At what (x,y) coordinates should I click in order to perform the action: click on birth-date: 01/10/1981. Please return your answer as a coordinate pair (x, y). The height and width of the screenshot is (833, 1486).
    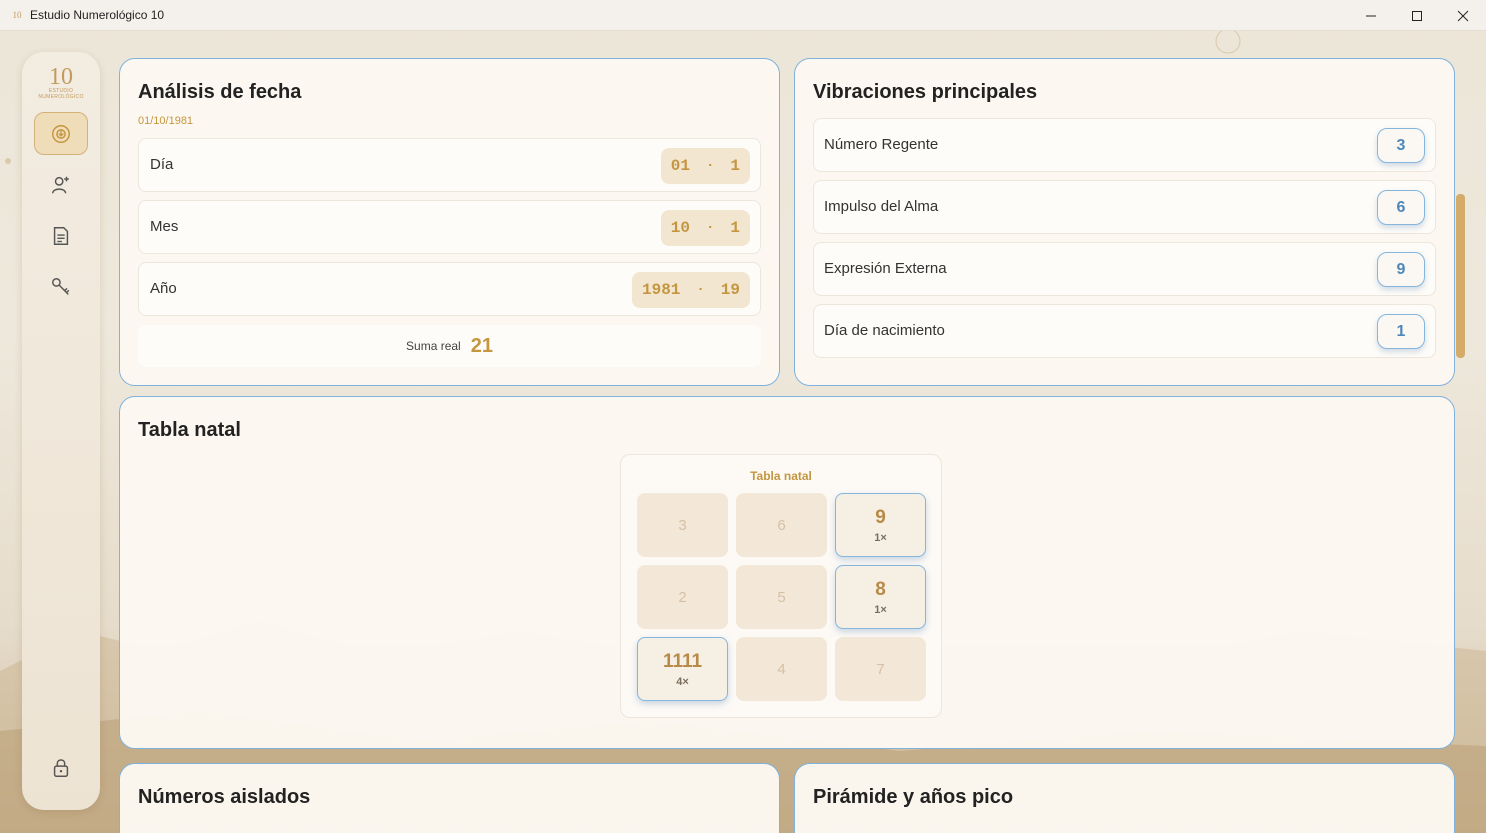
    Looking at the image, I should click on (166, 121).